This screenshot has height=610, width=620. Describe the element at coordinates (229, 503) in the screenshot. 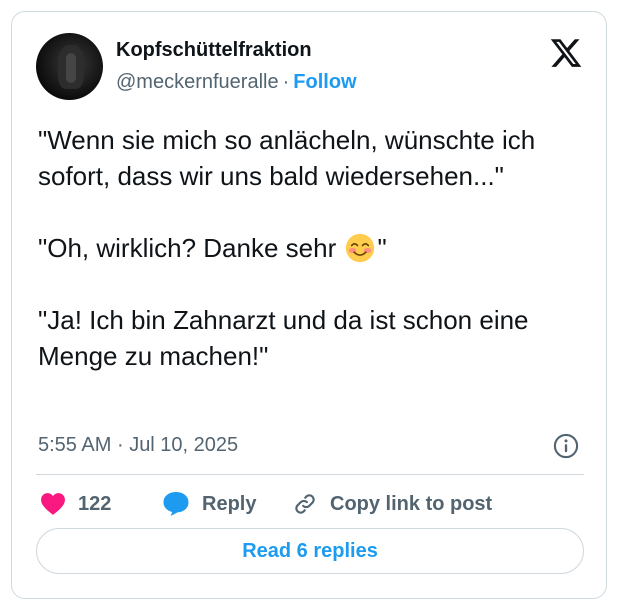

I see `reply-label: Reply` at that location.